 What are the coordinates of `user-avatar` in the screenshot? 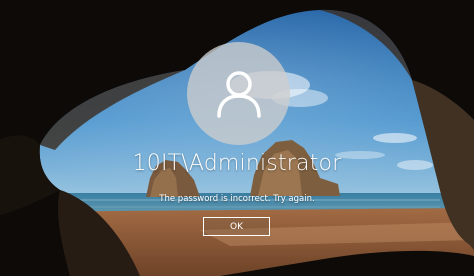 It's located at (238, 93).